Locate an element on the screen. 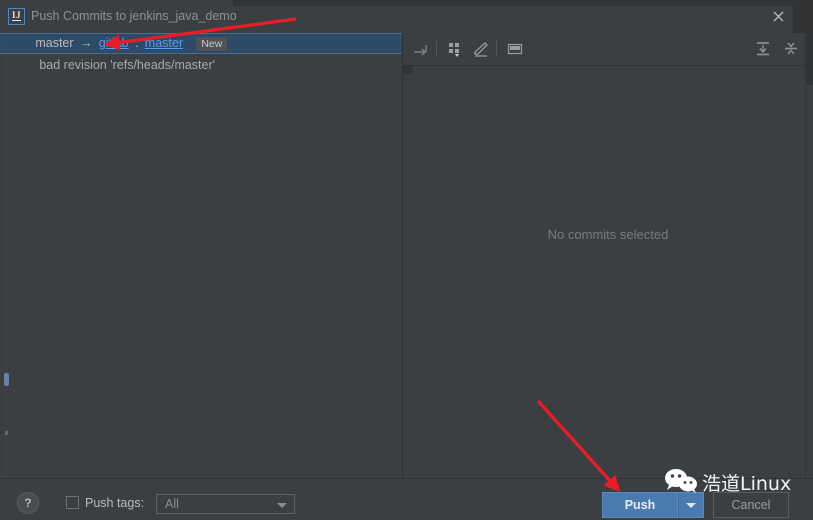  tree-row: bad revision 'refs/heads/master' is located at coordinates (201, 64).